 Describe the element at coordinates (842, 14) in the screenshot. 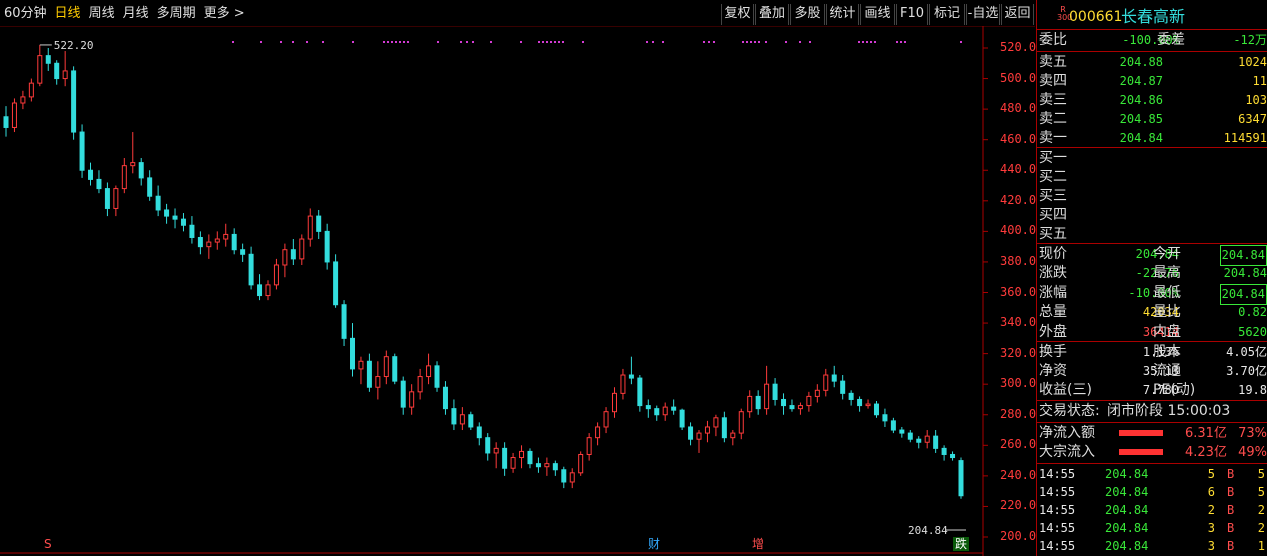

I see `toolbar-button-3: 统计` at that location.